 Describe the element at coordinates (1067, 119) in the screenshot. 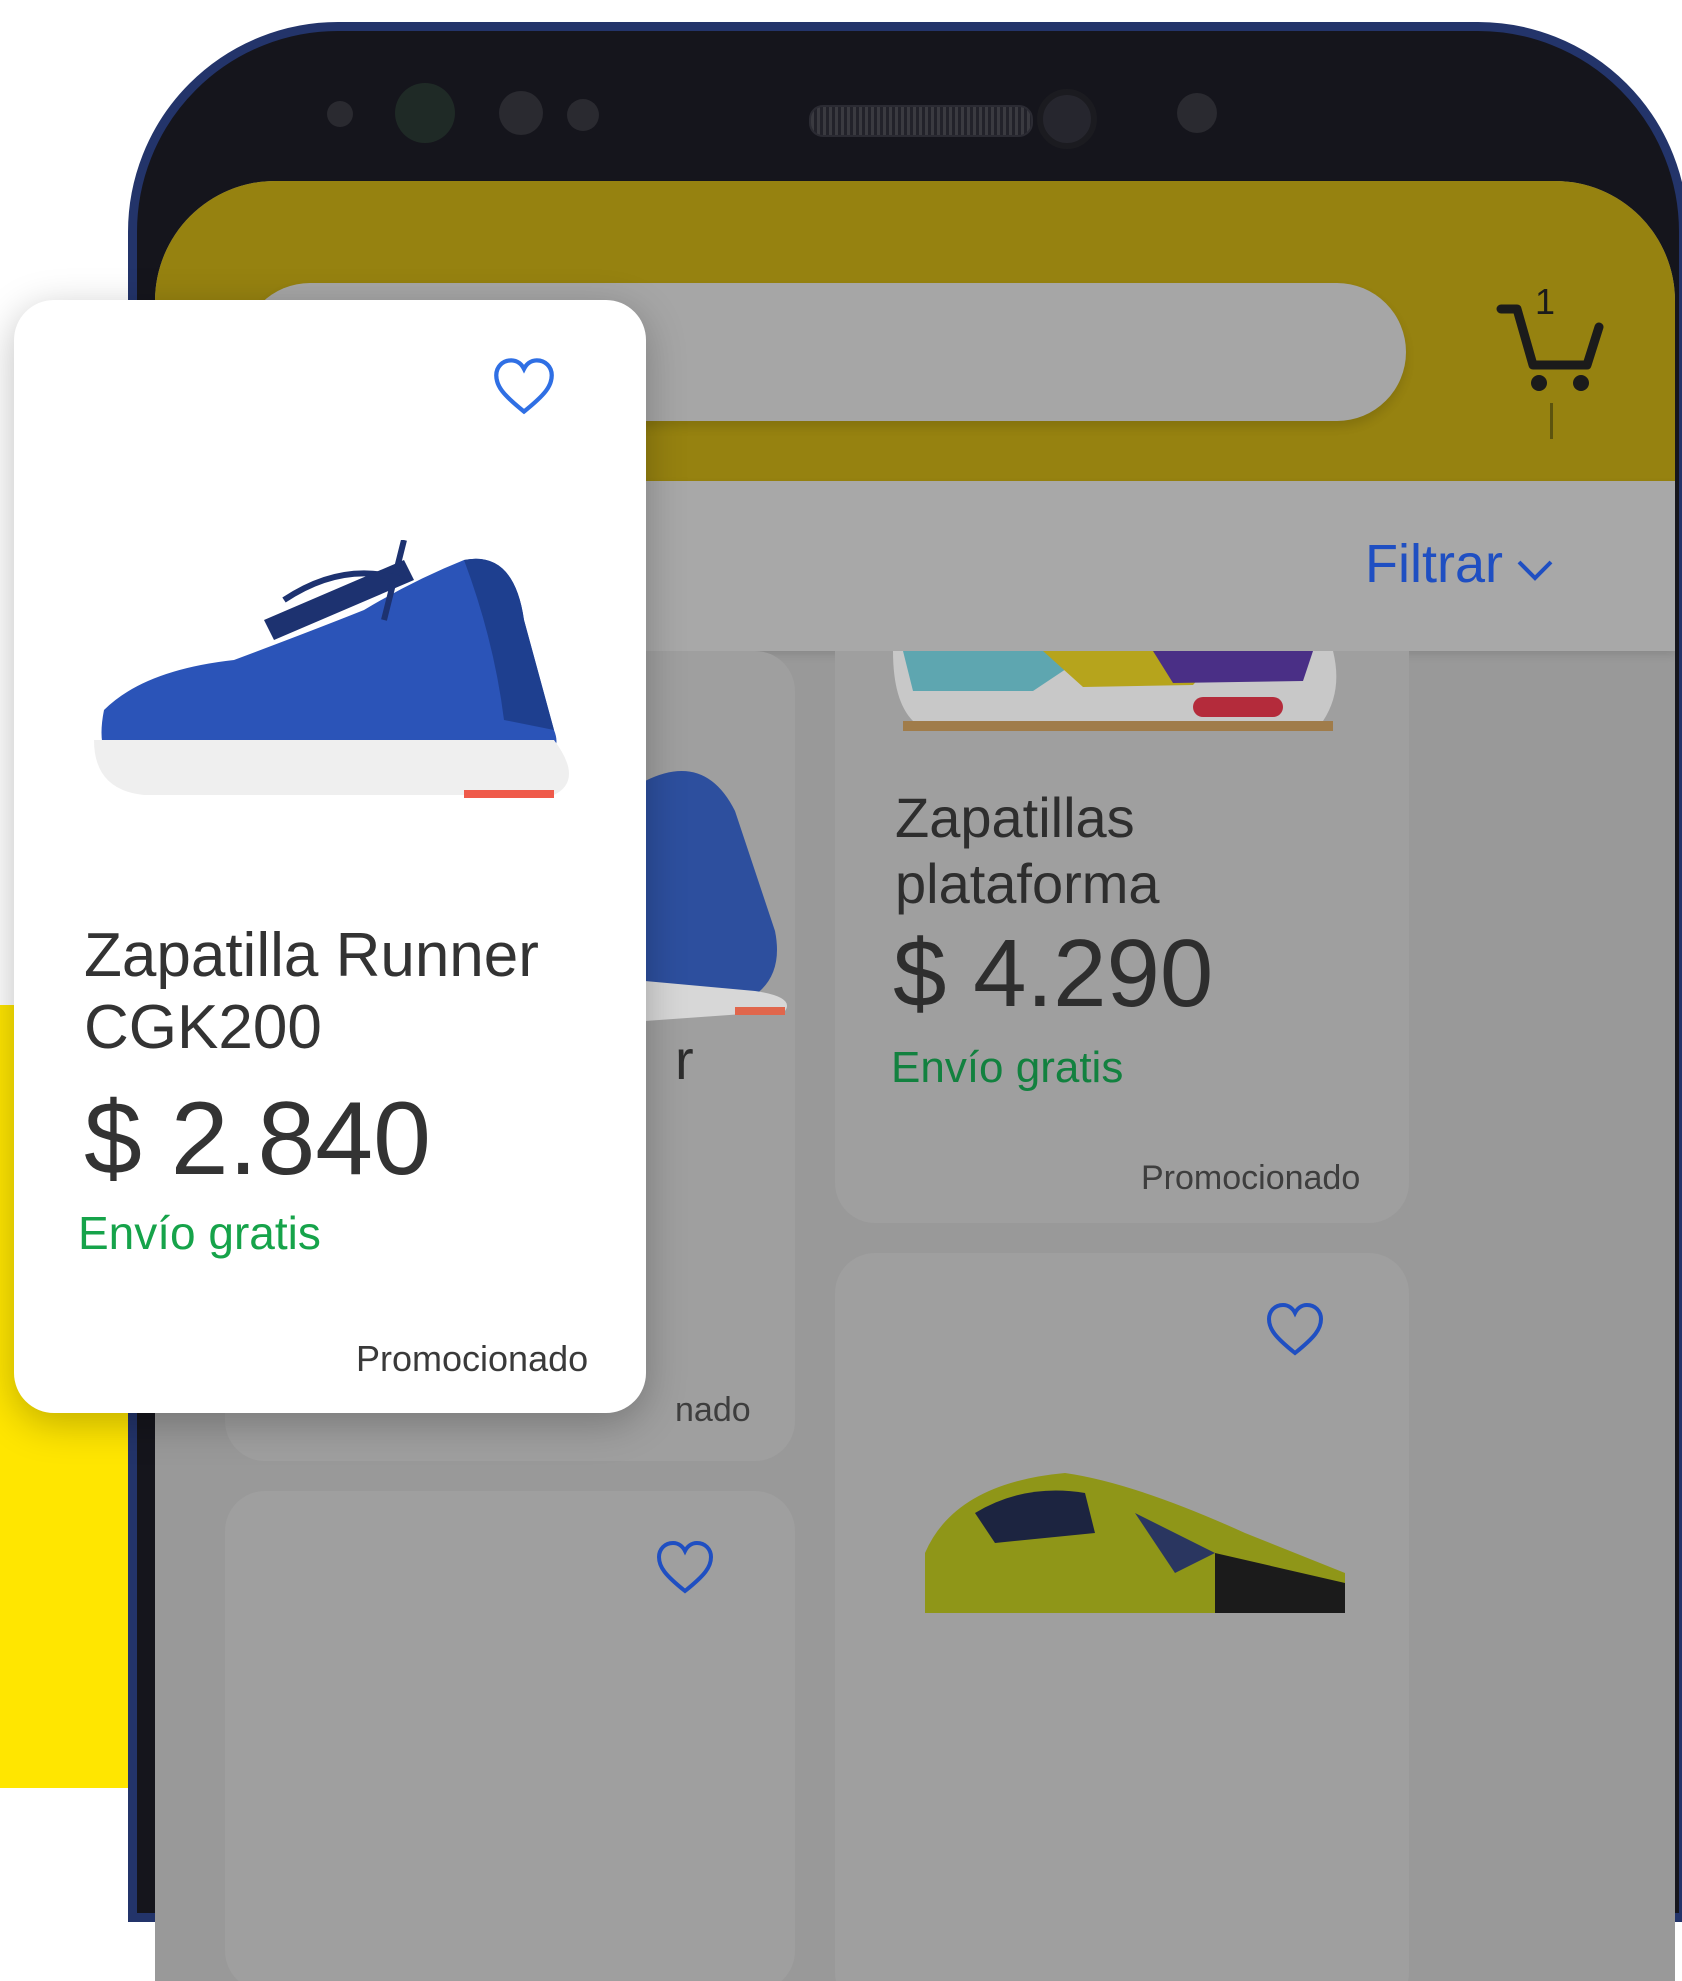

I see `camera-lens-icon` at that location.